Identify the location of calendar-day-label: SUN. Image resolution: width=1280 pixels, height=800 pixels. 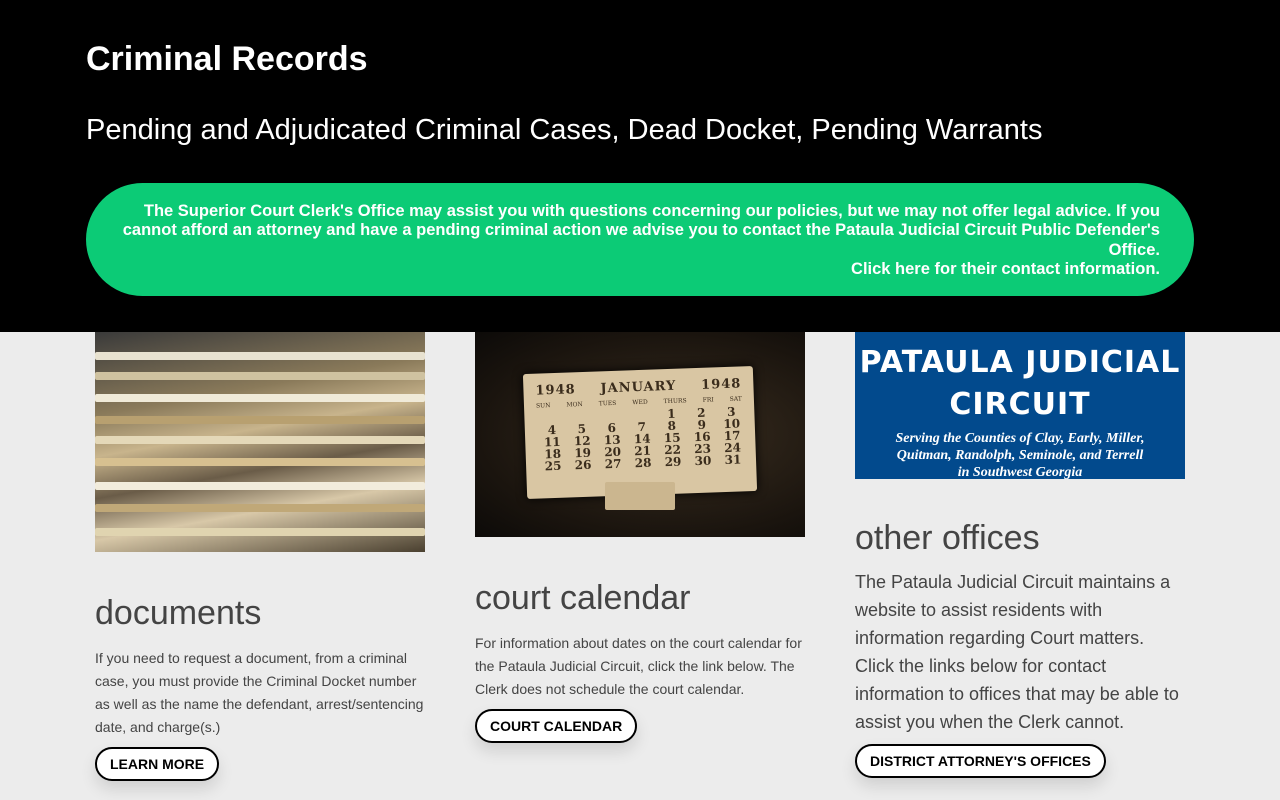
(543, 406).